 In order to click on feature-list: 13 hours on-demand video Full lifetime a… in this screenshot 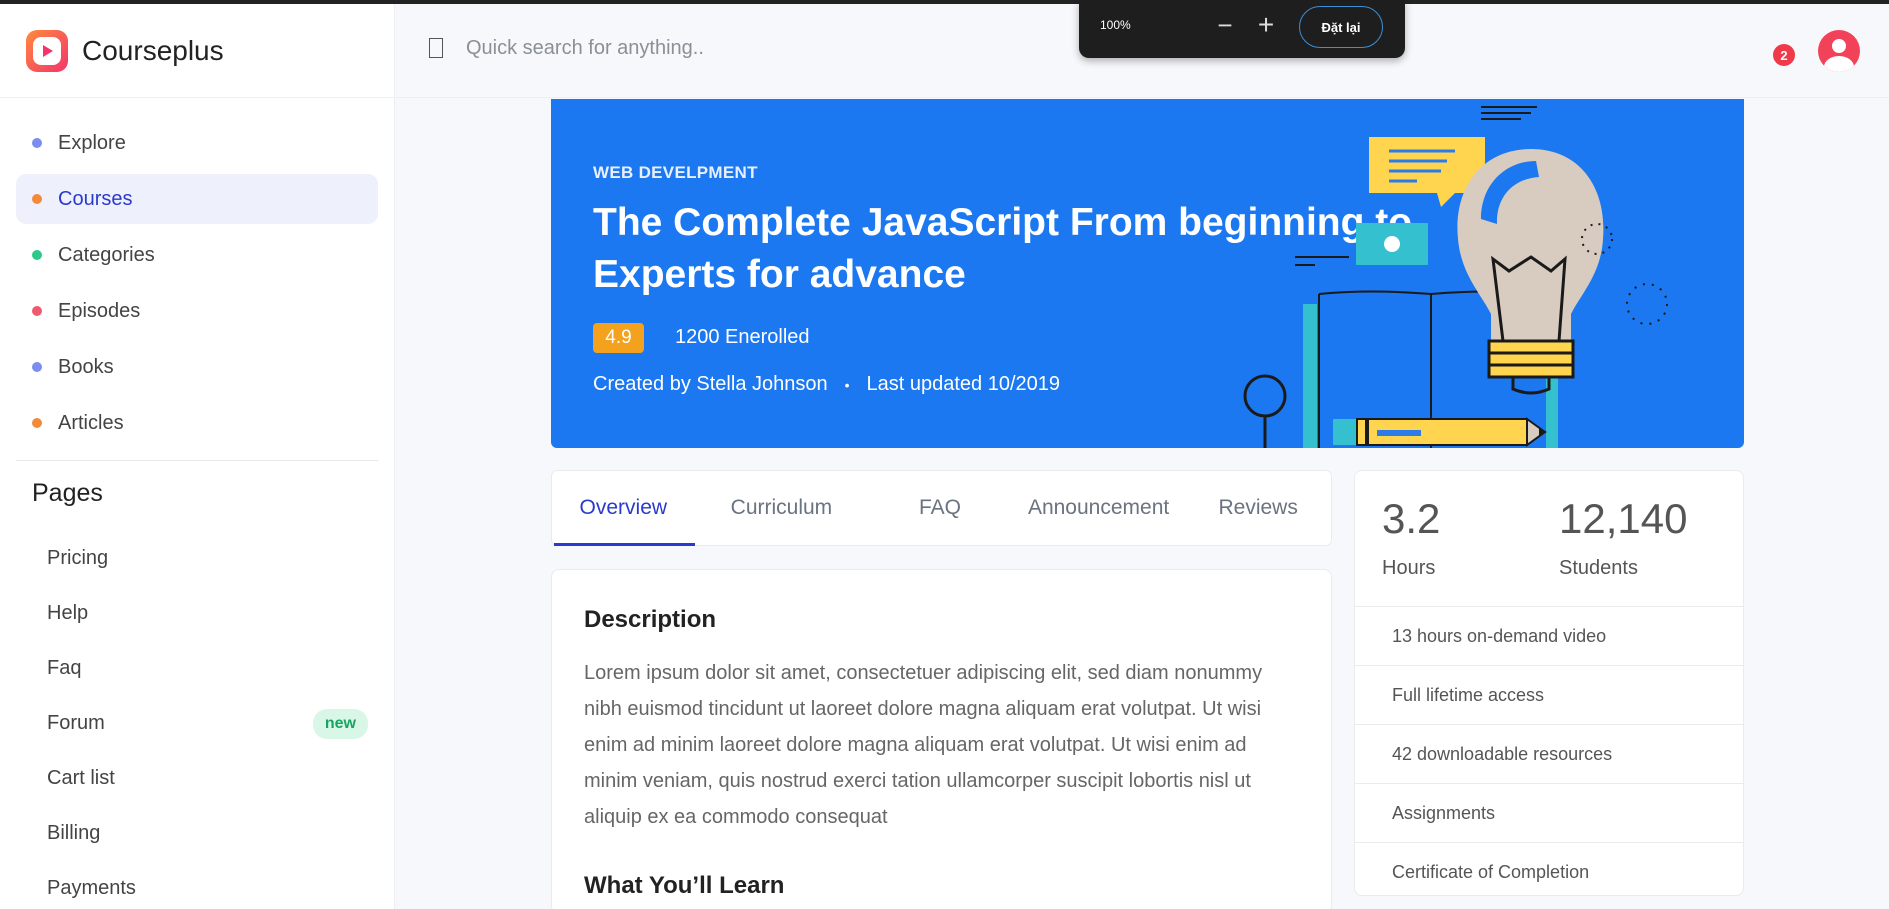, I will do `click(1549, 753)`.